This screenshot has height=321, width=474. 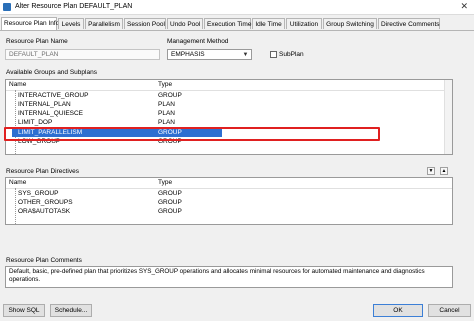 What do you see at coordinates (350, 23) in the screenshot?
I see `tab-group-switching: Group Switching` at bounding box center [350, 23].